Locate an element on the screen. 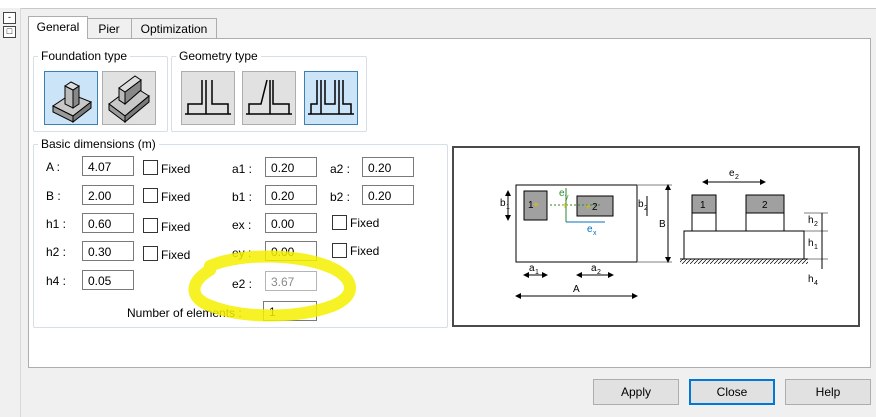 The width and height of the screenshot is (876, 417). label-B: B : is located at coordinates (53, 196).